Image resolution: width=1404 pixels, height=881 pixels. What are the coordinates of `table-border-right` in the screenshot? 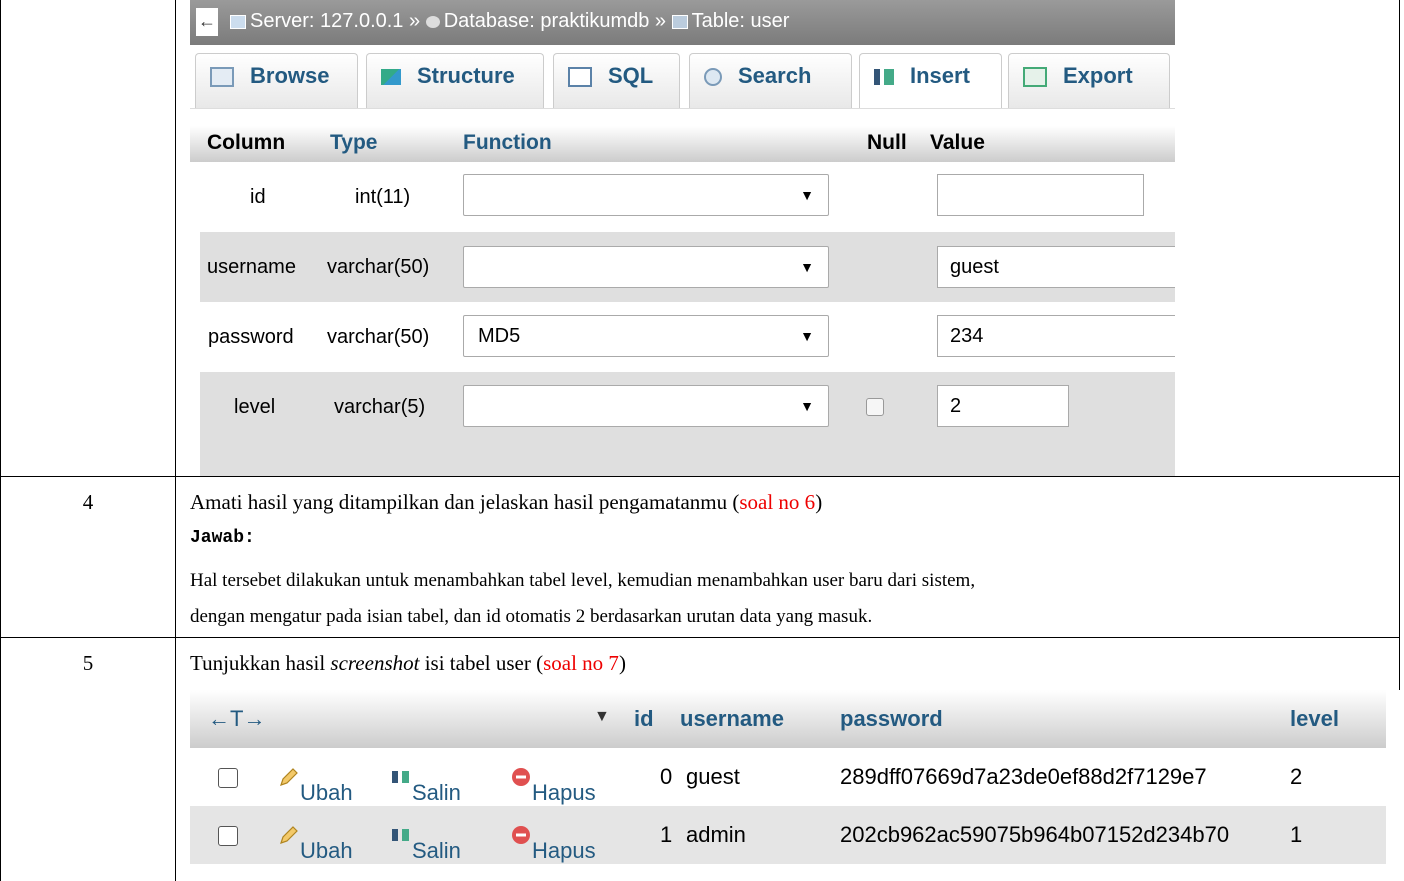 It's located at (1399, 345).